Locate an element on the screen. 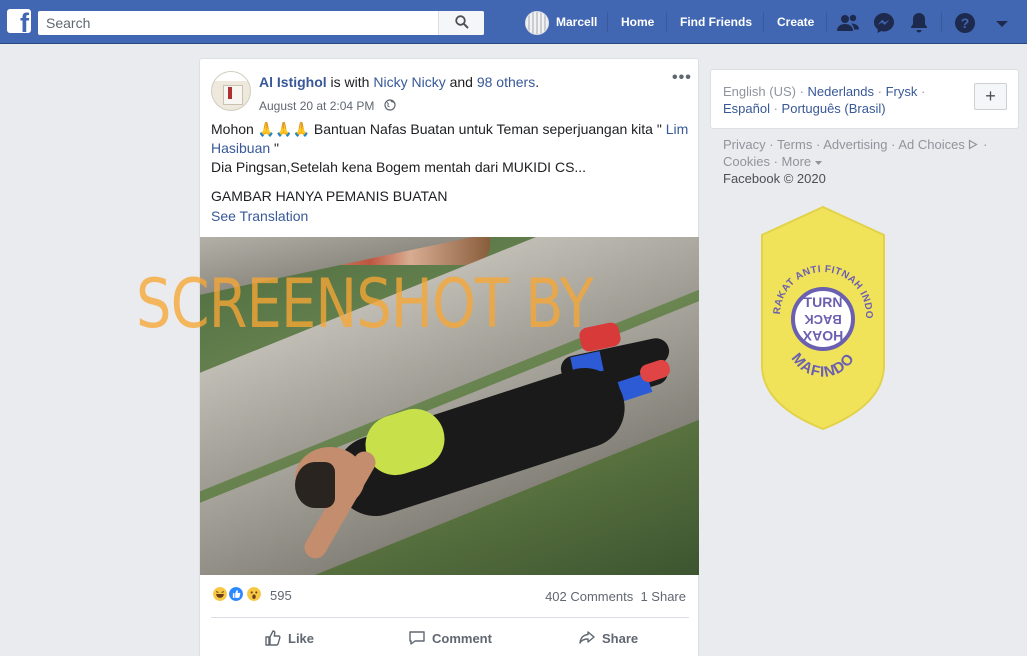 The image size is (1027, 656). share-label: Share is located at coordinates (620, 638).